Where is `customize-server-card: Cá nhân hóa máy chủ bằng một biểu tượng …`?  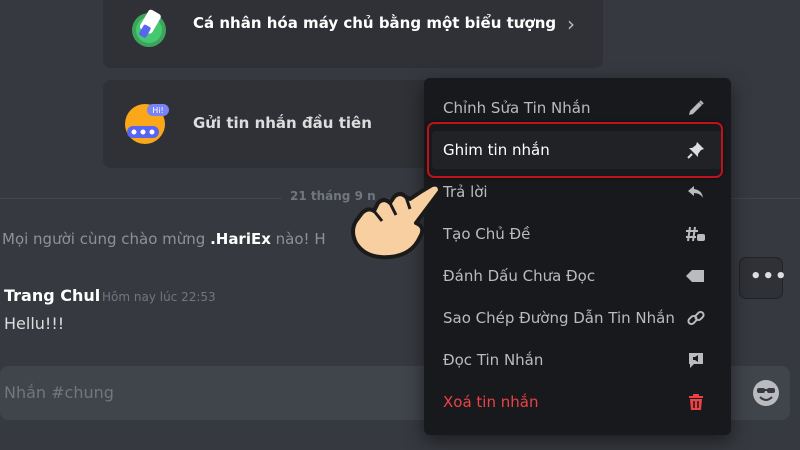 customize-server-card: Cá nhân hóa máy chủ bằng một biểu tượng … is located at coordinates (353, 34).